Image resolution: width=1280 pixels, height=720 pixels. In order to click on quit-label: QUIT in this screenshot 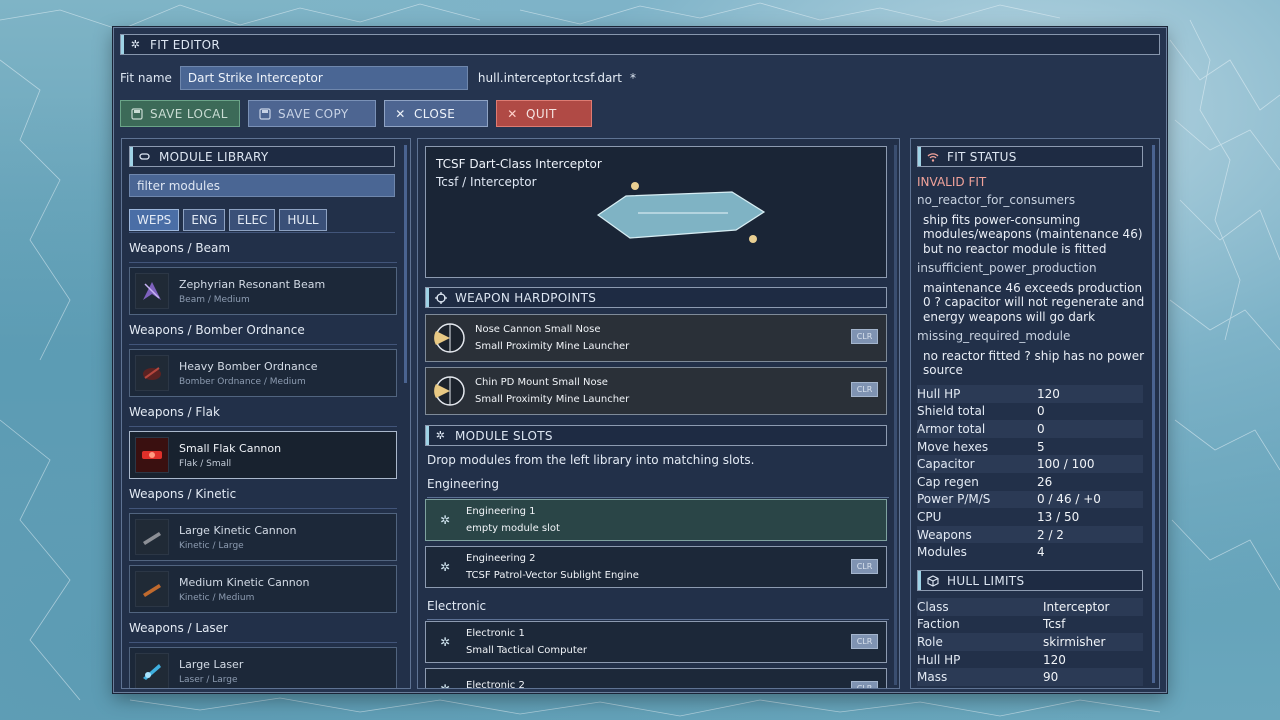, I will do `click(541, 113)`.